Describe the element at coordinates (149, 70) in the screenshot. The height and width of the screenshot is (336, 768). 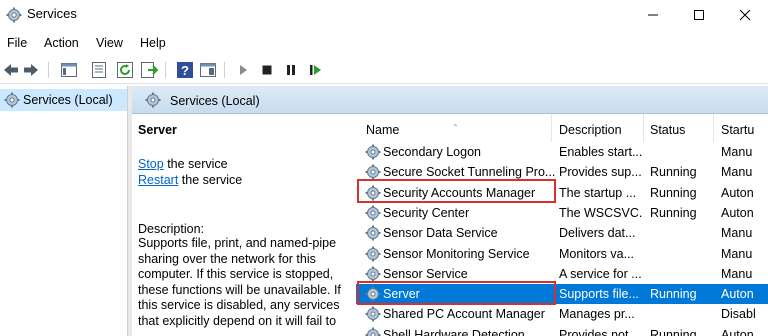
I see `export-list-icon` at that location.